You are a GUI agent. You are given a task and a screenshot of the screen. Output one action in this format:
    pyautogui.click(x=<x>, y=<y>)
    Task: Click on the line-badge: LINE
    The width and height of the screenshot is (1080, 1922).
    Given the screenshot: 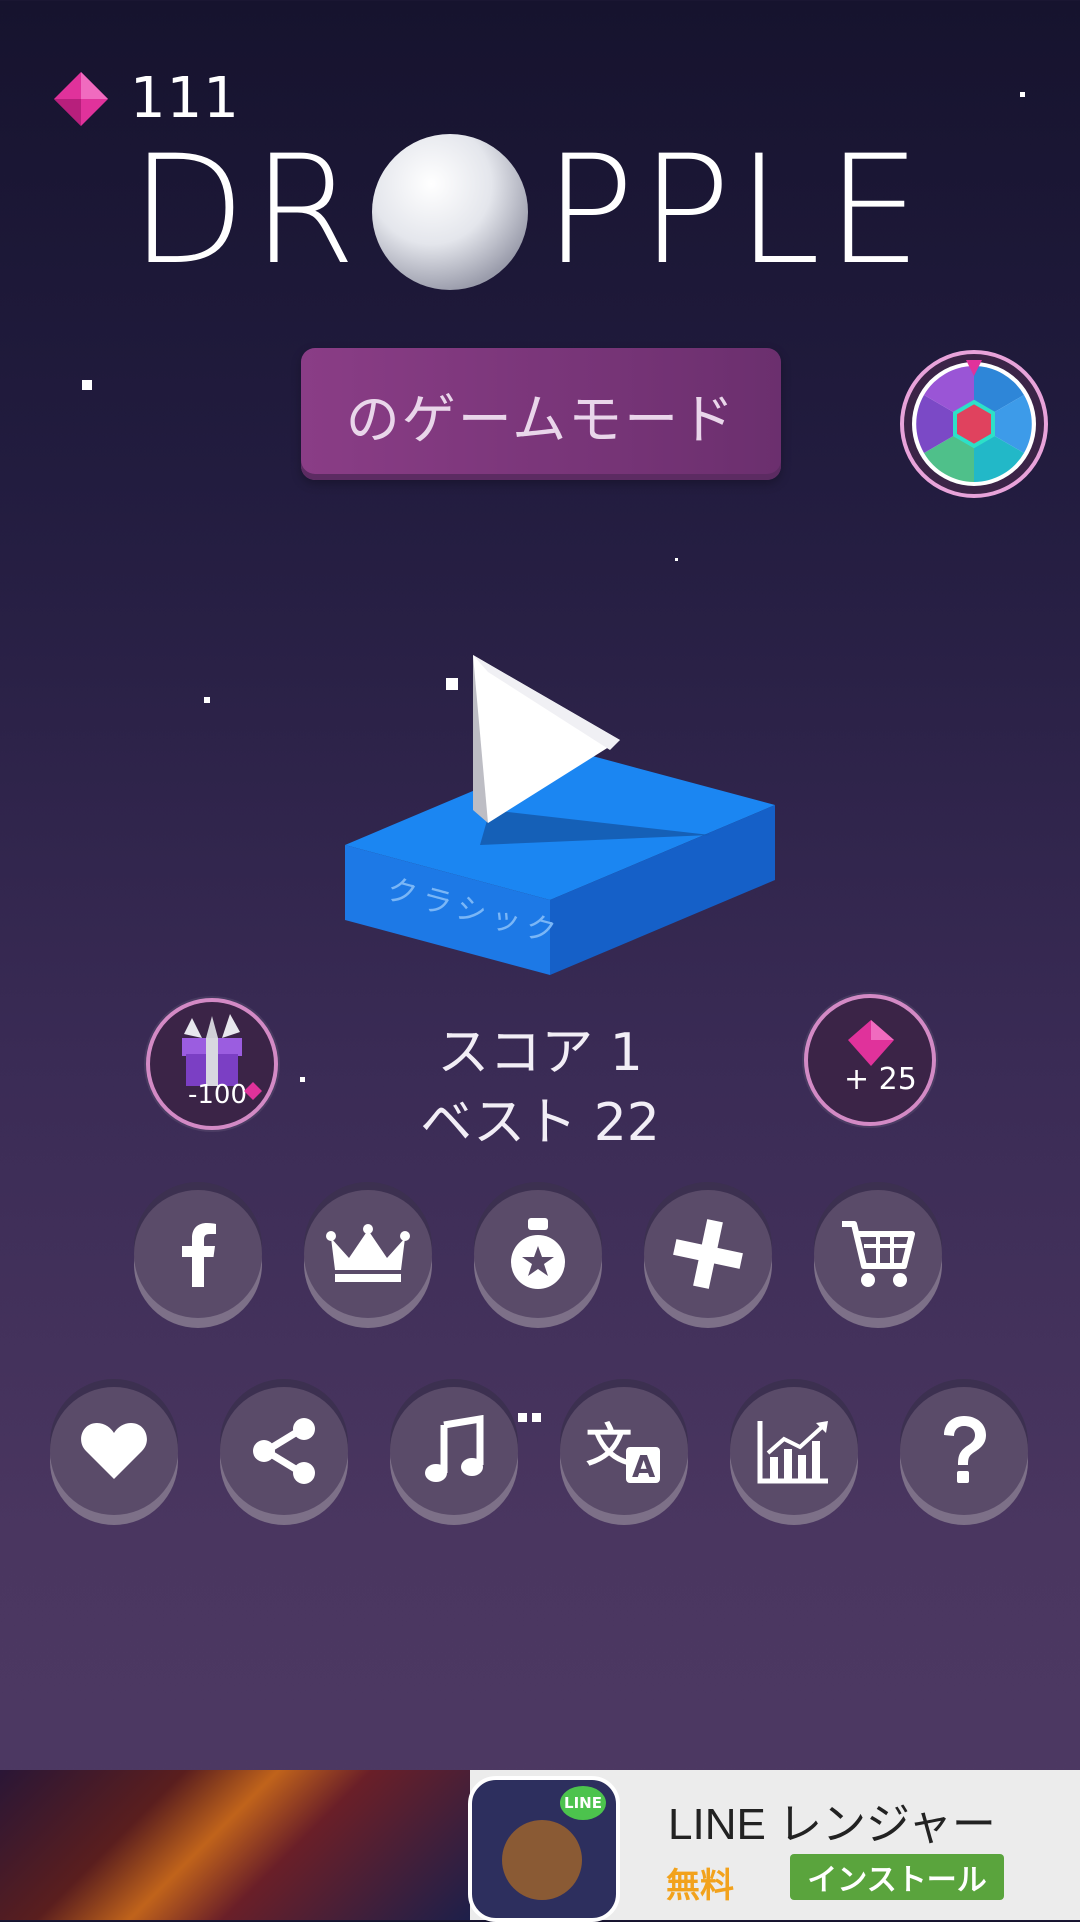 What is the action you would take?
    pyautogui.click(x=583, y=1803)
    